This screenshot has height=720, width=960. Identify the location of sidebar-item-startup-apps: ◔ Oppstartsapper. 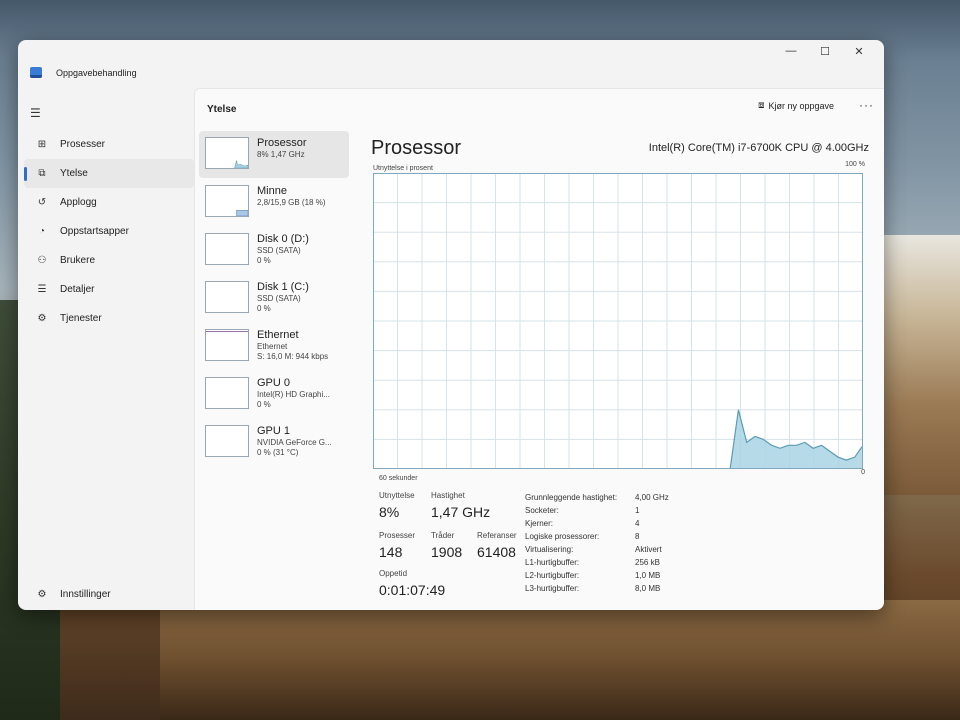
(109, 231).